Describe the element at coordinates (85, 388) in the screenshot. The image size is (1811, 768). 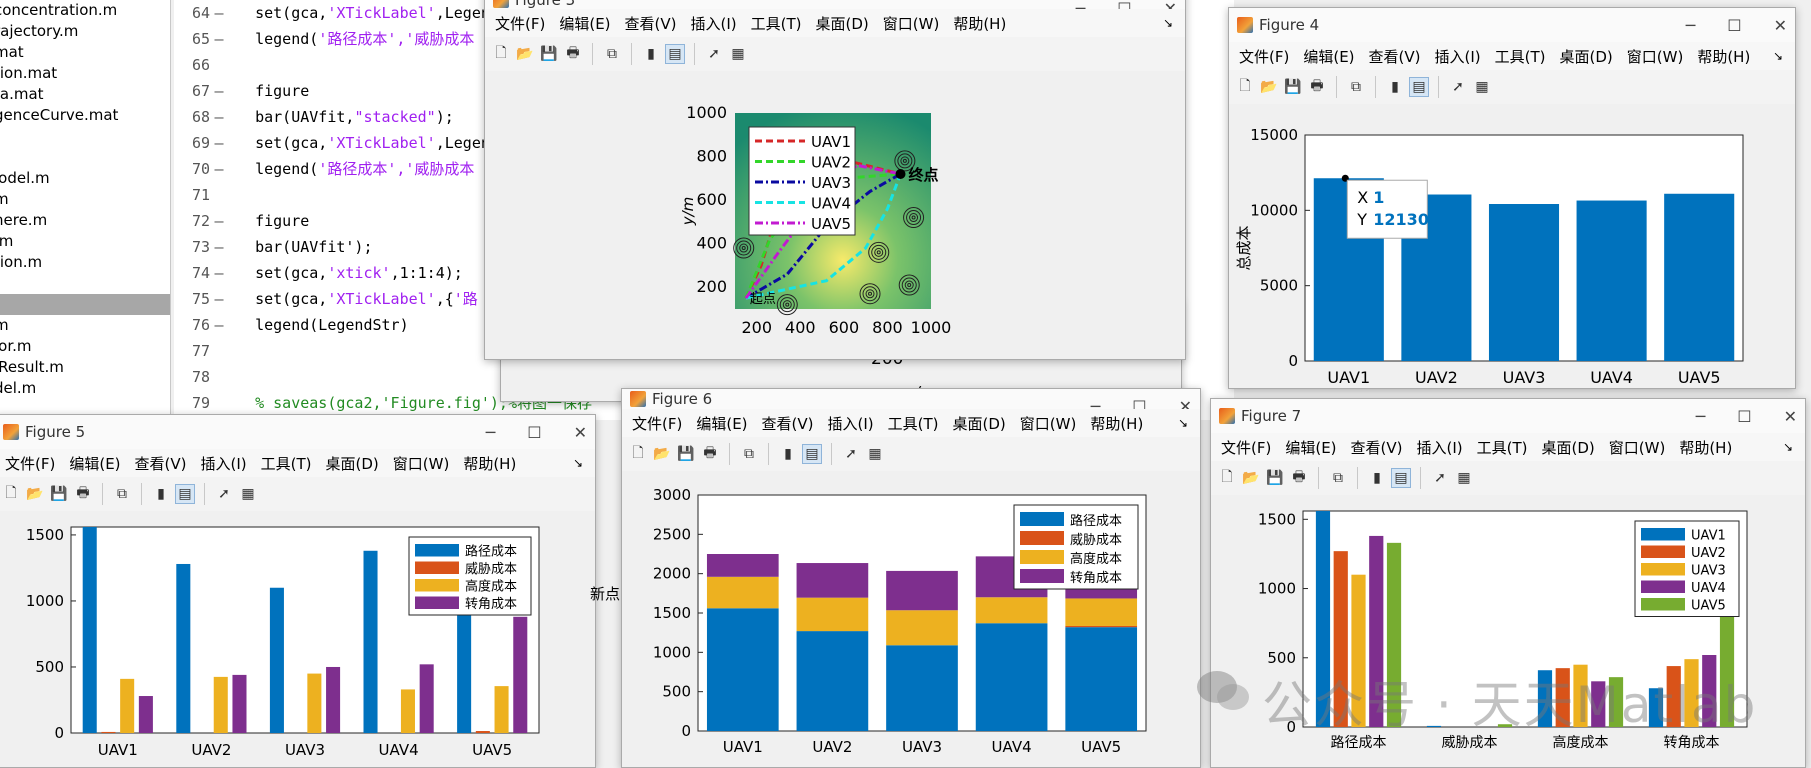
I see `file-item: del.m` at that location.